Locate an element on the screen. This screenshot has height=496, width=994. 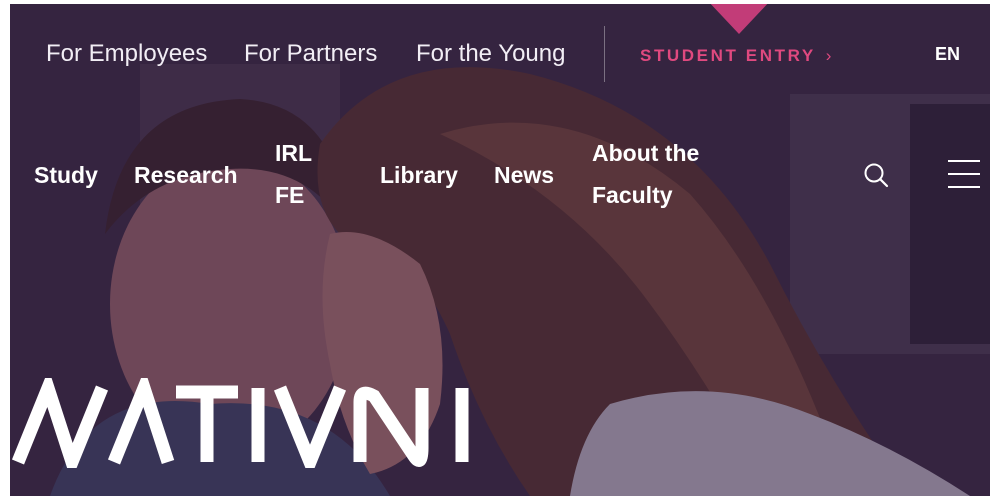
main-nav-about-line2: Faculty is located at coordinates (632, 195).